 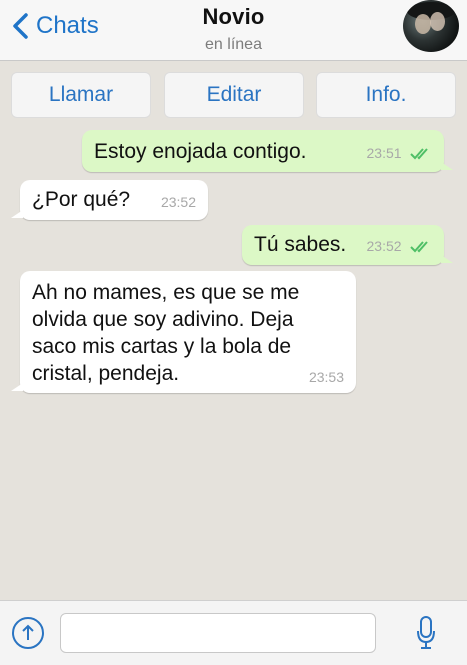 What do you see at coordinates (200, 151) in the screenshot?
I see `message-text: Estoy enojada contigo.` at bounding box center [200, 151].